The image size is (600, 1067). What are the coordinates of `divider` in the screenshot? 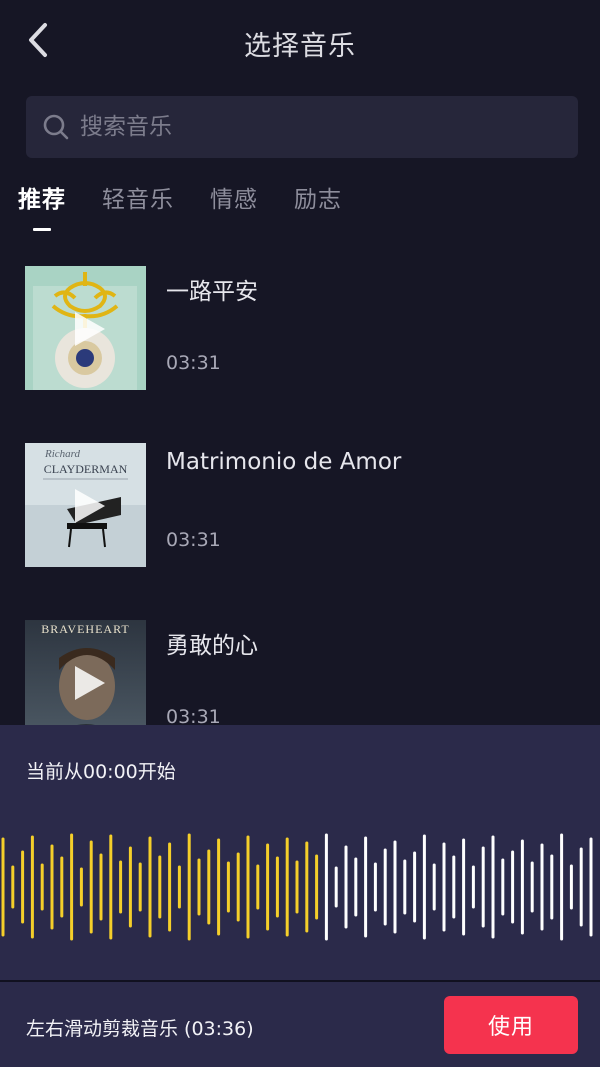 It's located at (300, 981).